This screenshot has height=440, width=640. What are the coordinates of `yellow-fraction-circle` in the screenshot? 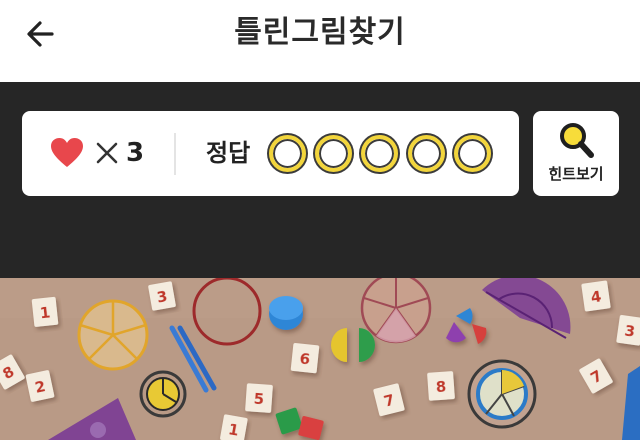 It's located at (113, 335).